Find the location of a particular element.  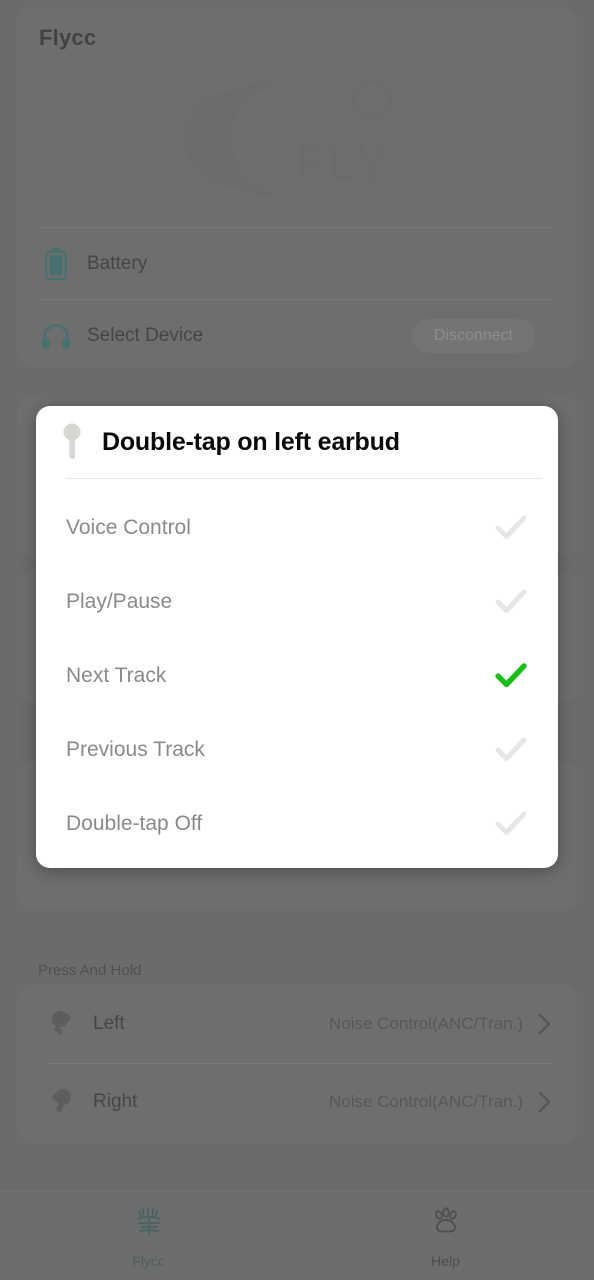

option-voice-control: Voice Control is located at coordinates (297, 528).